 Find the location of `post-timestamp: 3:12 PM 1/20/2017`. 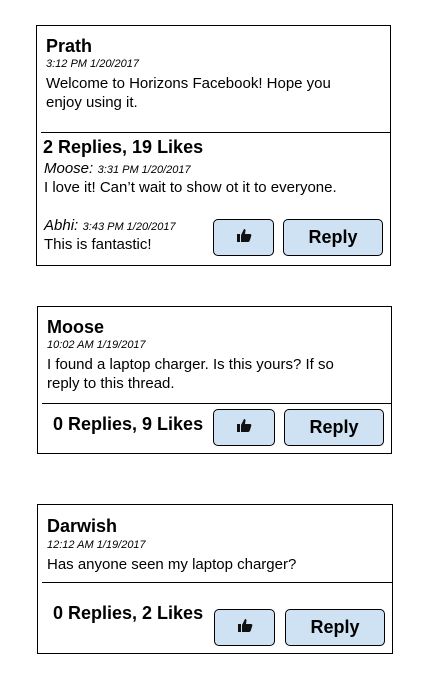

post-timestamp: 3:12 PM 1/20/2017 is located at coordinates (92, 64).